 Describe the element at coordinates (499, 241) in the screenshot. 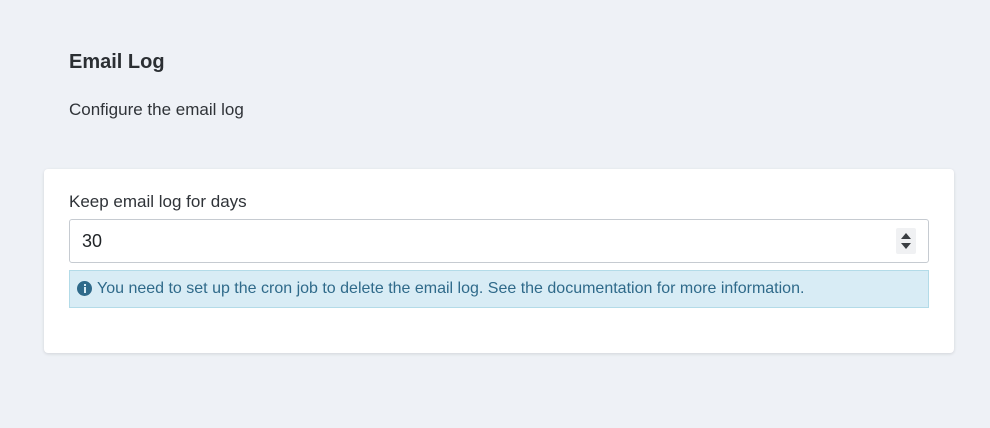

I see `keep-email-log-days-input: 30` at that location.